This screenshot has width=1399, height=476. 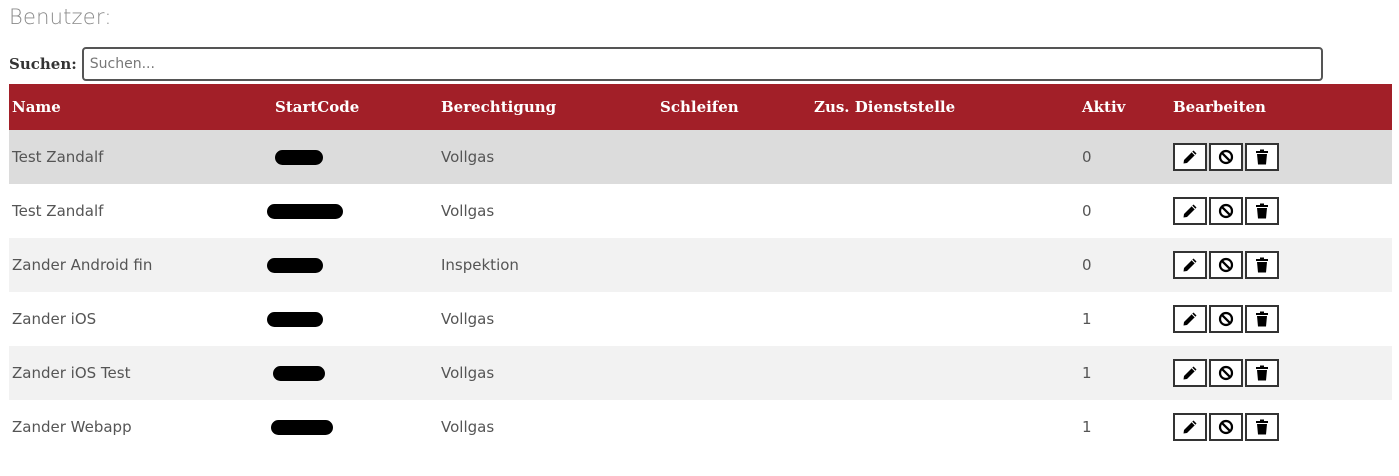 What do you see at coordinates (547, 107) in the screenshot?
I see `column-header-berechtigung: Berechtigung` at bounding box center [547, 107].